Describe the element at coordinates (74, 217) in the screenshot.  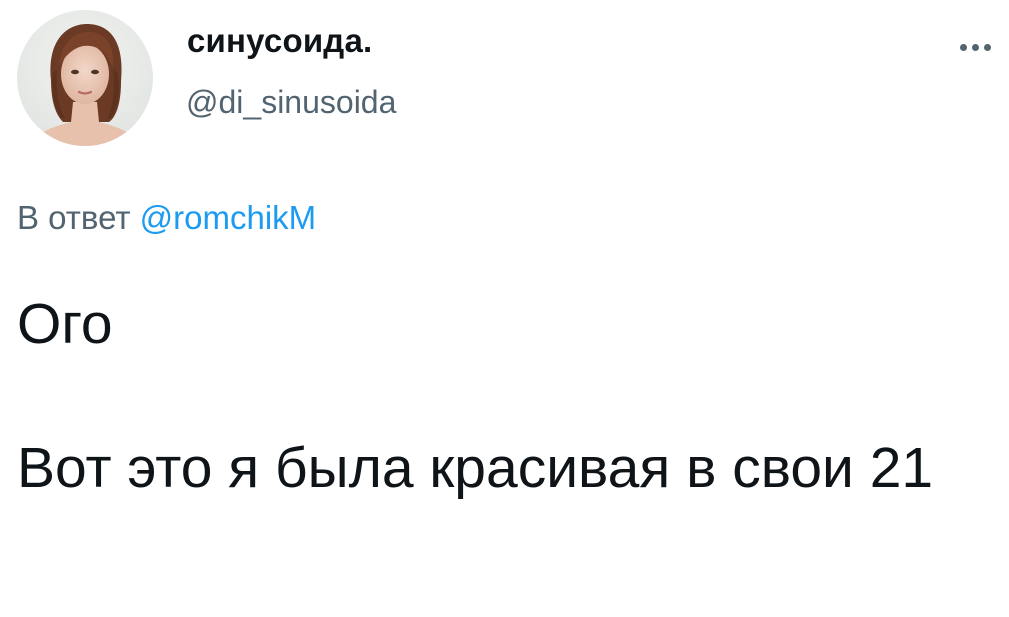
I see `reply-prefix: В ответ` at that location.